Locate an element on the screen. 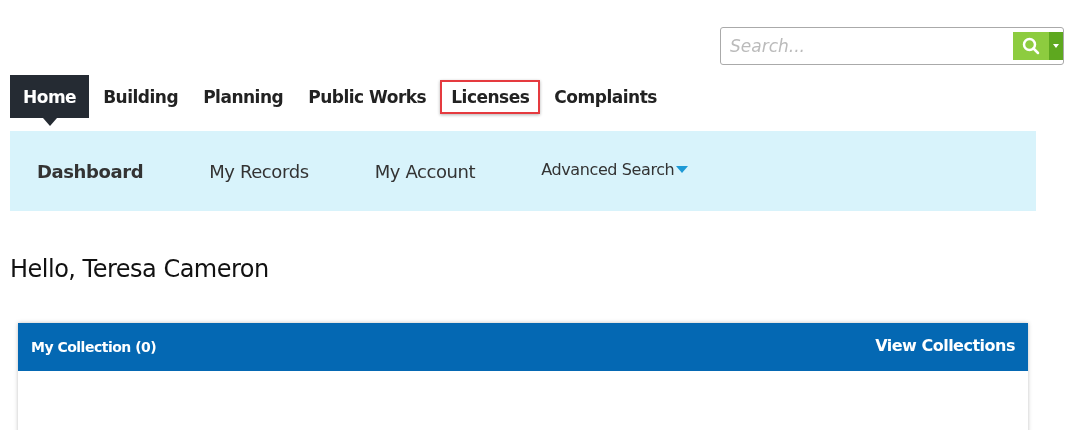  view-collections-link: View Collections is located at coordinates (945, 345).